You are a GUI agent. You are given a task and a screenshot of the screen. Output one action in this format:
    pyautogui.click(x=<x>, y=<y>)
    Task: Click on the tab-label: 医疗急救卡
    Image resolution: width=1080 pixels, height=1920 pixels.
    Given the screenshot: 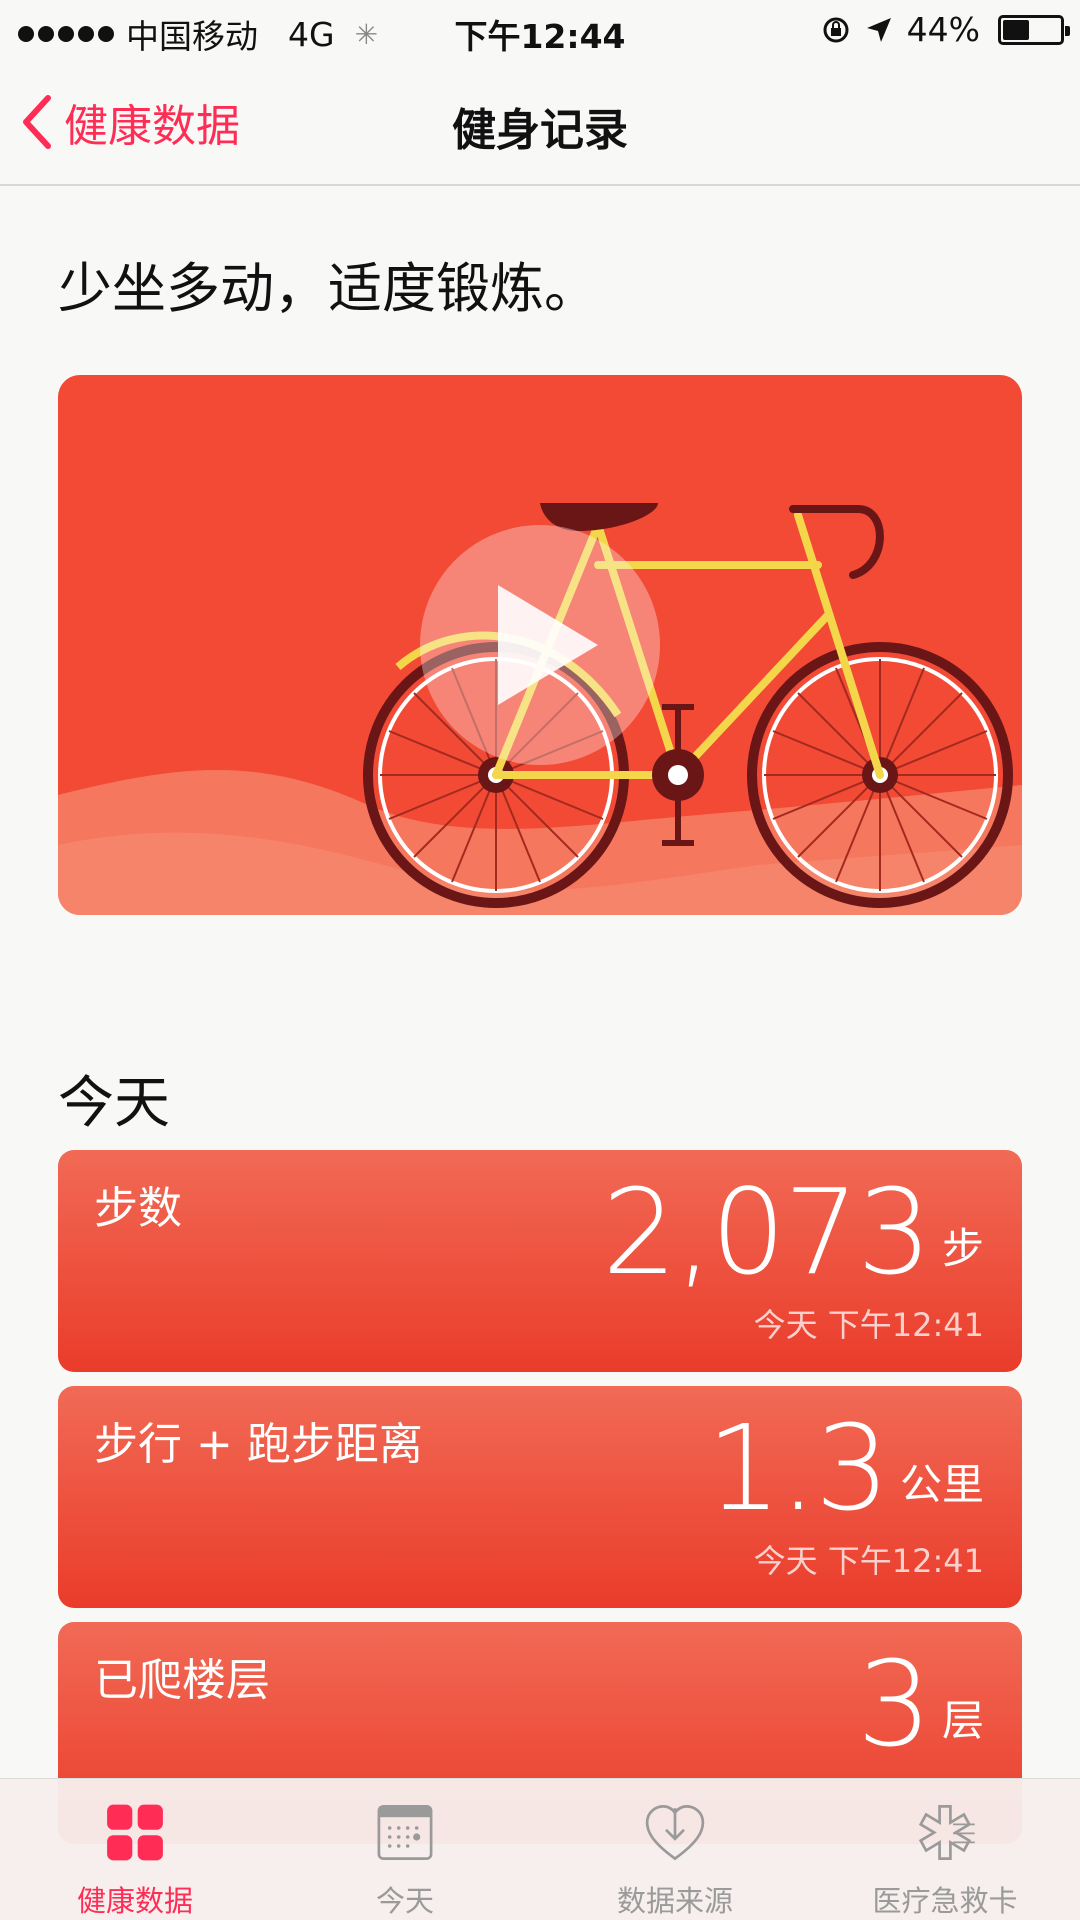 What is the action you would take?
    pyautogui.click(x=945, y=1901)
    